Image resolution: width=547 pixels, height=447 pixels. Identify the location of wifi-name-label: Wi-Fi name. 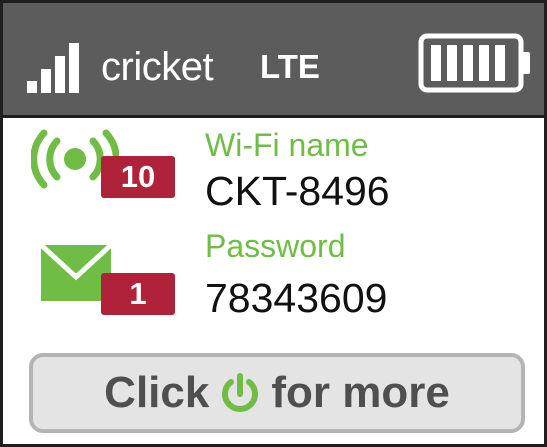
(287, 145).